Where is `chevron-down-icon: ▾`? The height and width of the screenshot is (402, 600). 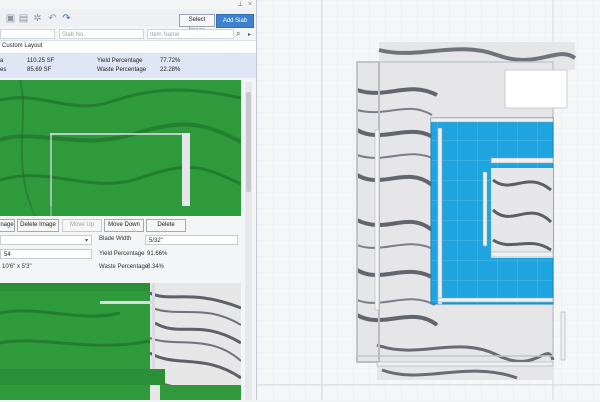
chevron-down-icon: ▾ is located at coordinates (86, 241).